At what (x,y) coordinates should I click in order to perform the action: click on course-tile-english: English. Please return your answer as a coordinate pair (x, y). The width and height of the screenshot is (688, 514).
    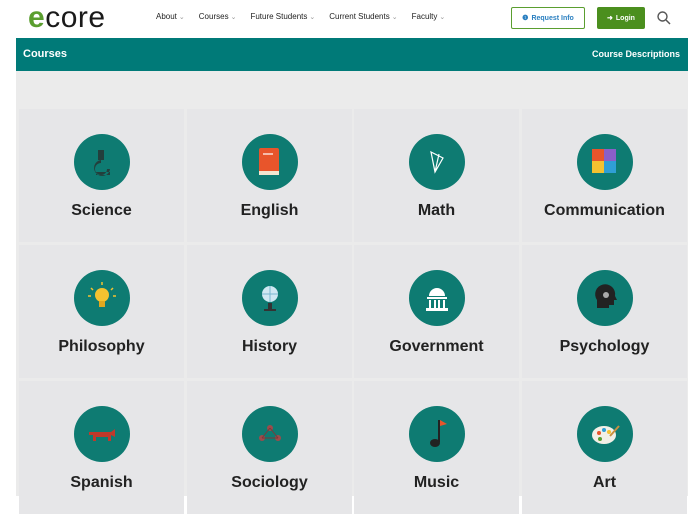
    Looking at the image, I should click on (269, 175).